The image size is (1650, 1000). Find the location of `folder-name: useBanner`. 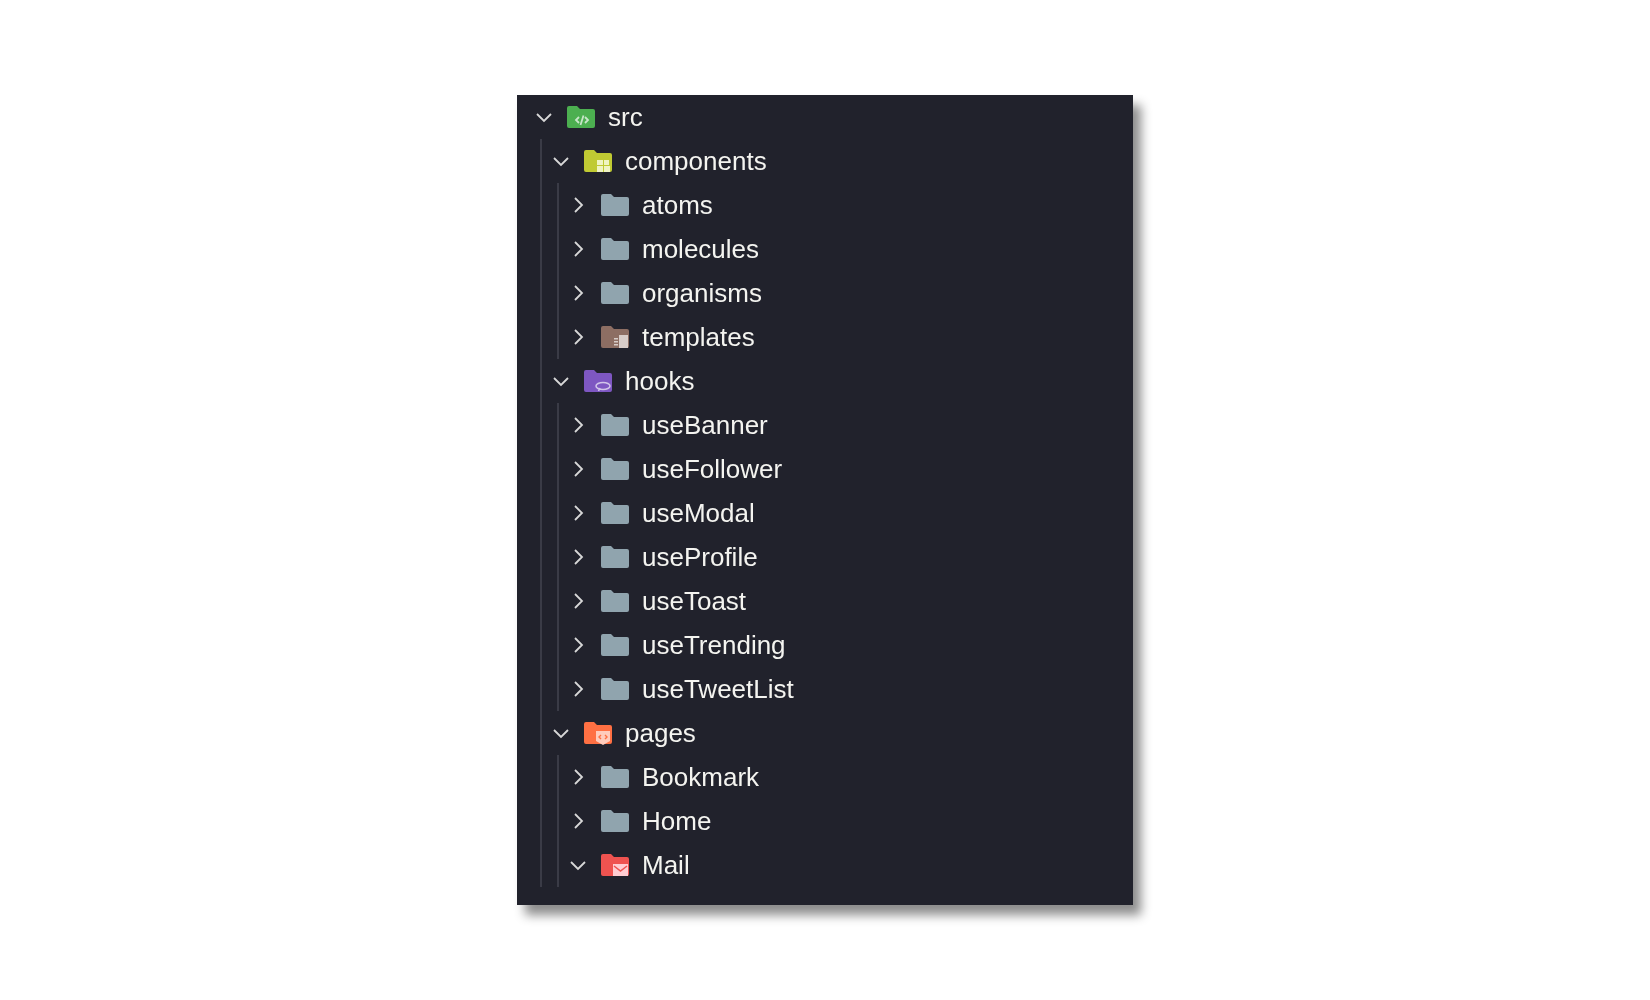

folder-name: useBanner is located at coordinates (705, 425).